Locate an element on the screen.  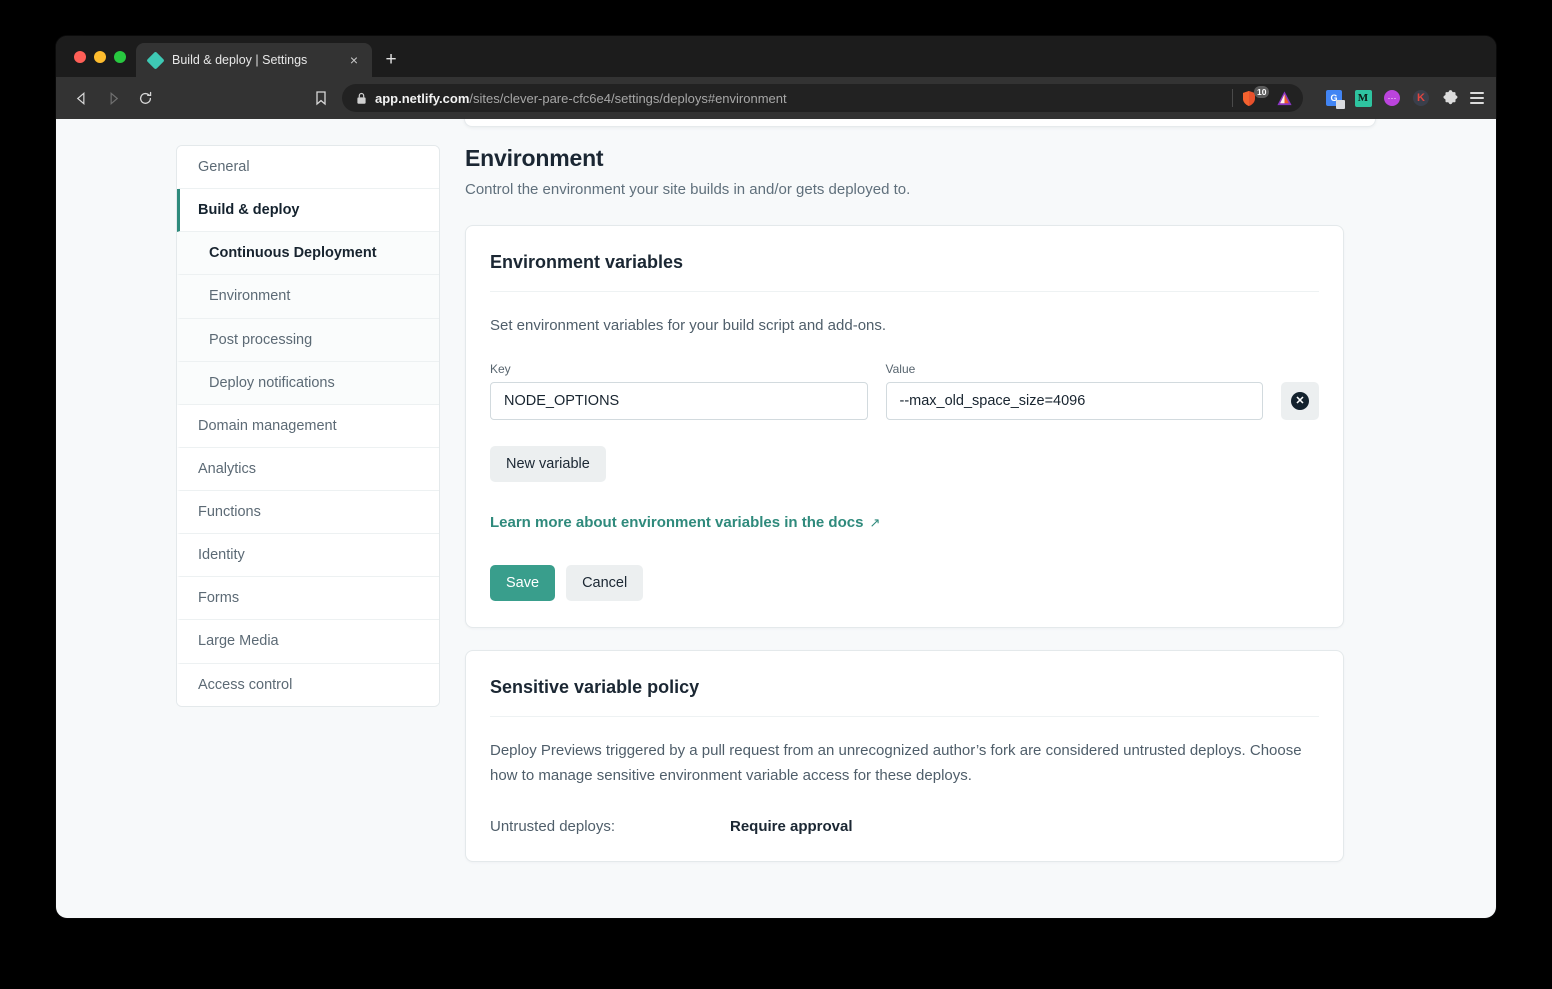
env-value-field-group: Value --max_old_space_size=4096 is located at coordinates (1074, 391).